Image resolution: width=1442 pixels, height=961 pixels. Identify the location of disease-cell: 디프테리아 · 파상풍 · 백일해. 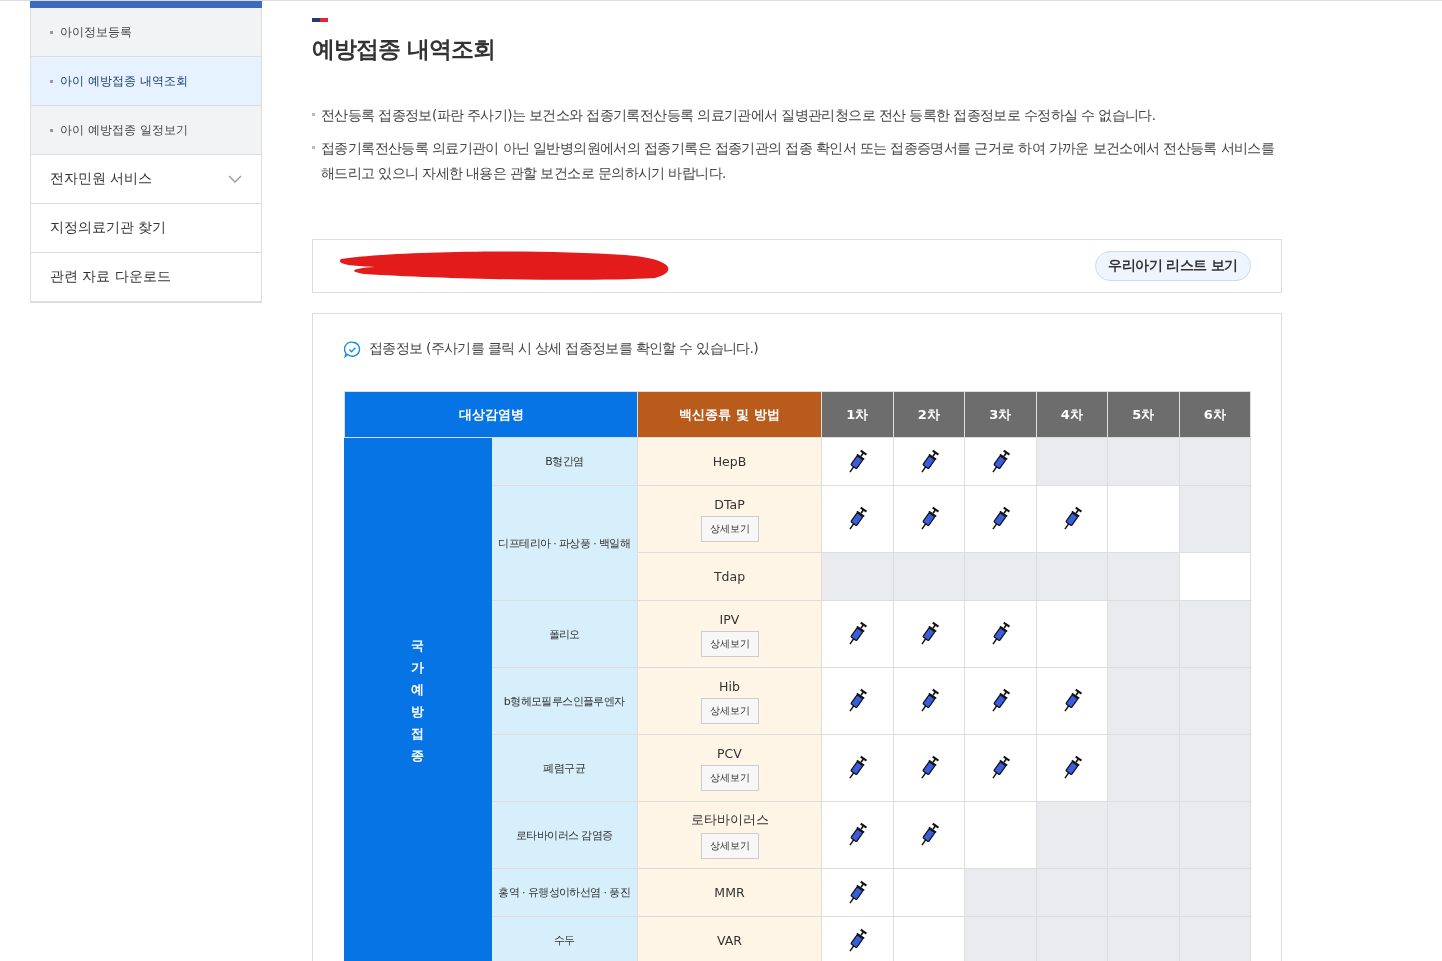
(564, 543).